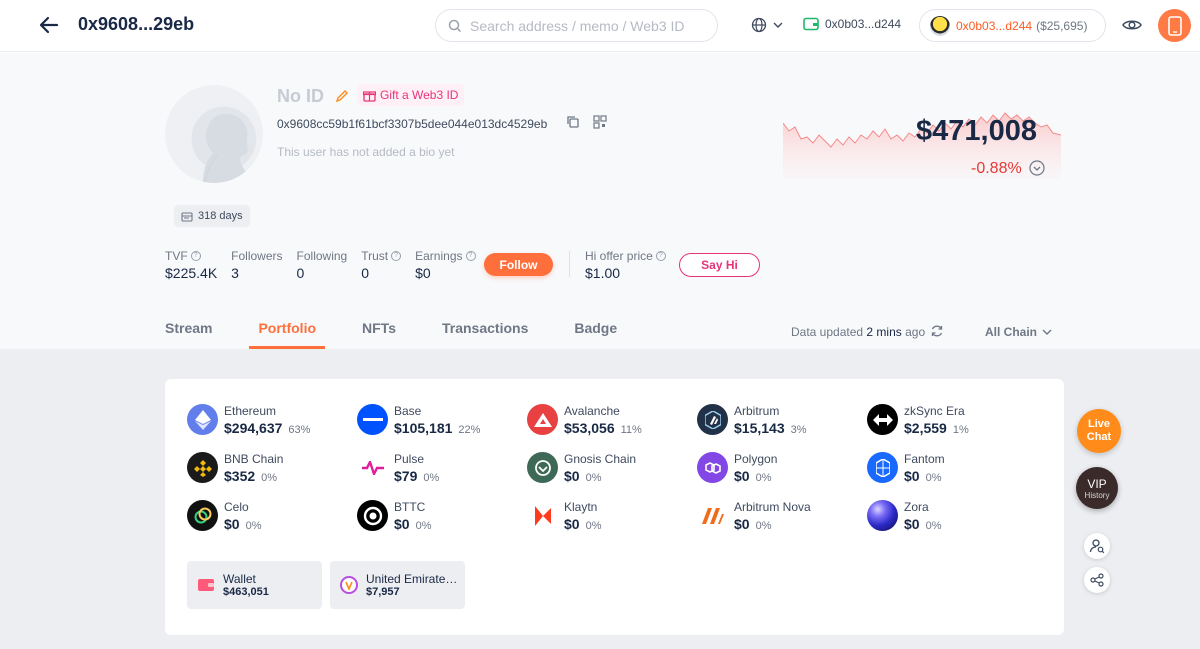 The height and width of the screenshot is (649, 1200). I want to click on tab-transactions: Transactions, so click(485, 334).